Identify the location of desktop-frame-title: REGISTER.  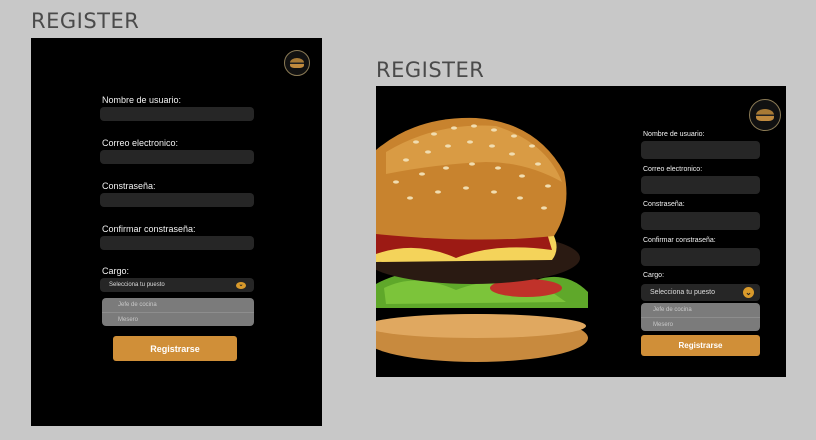
(430, 70).